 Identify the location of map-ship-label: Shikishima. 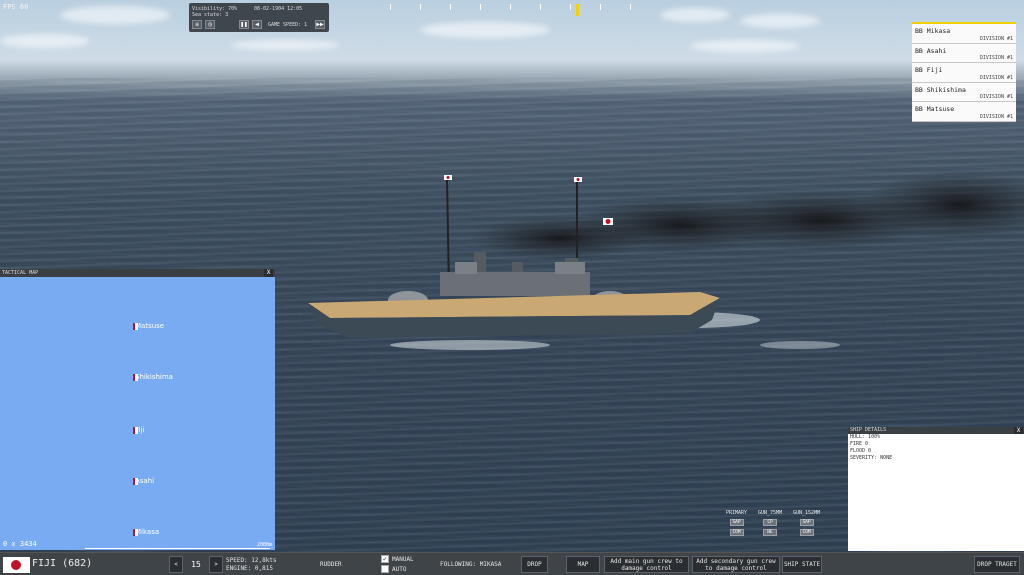
(154, 377).